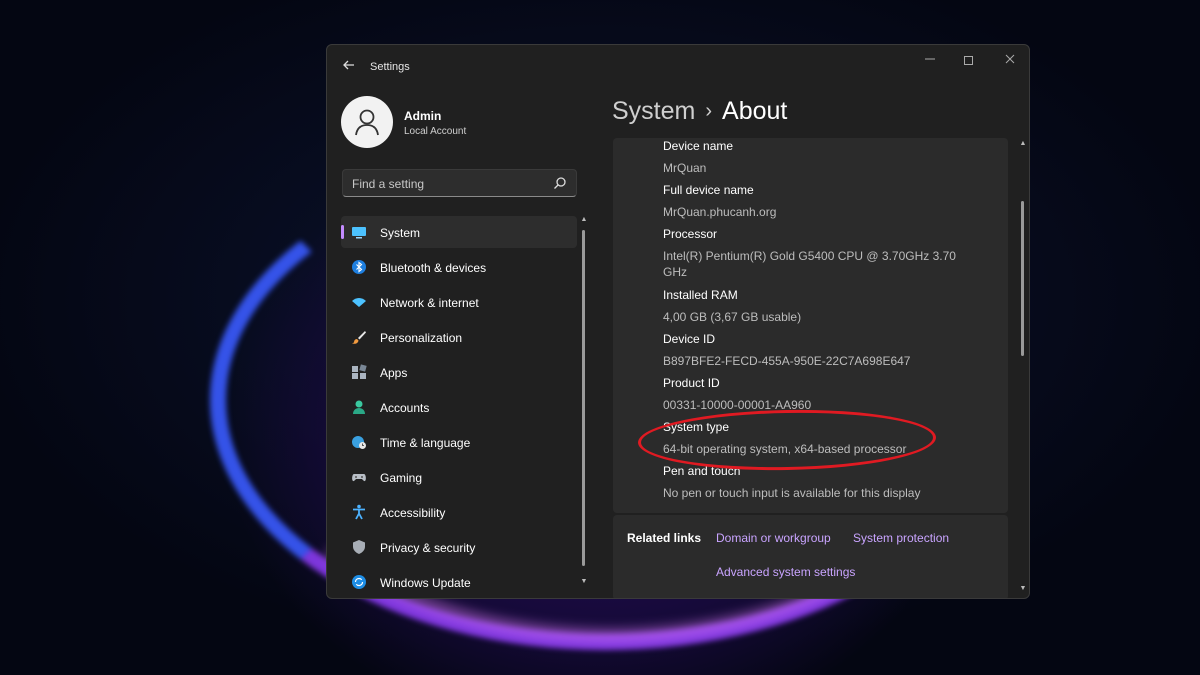 The width and height of the screenshot is (1200, 675). I want to click on arrow-left-icon, so click(348, 65).